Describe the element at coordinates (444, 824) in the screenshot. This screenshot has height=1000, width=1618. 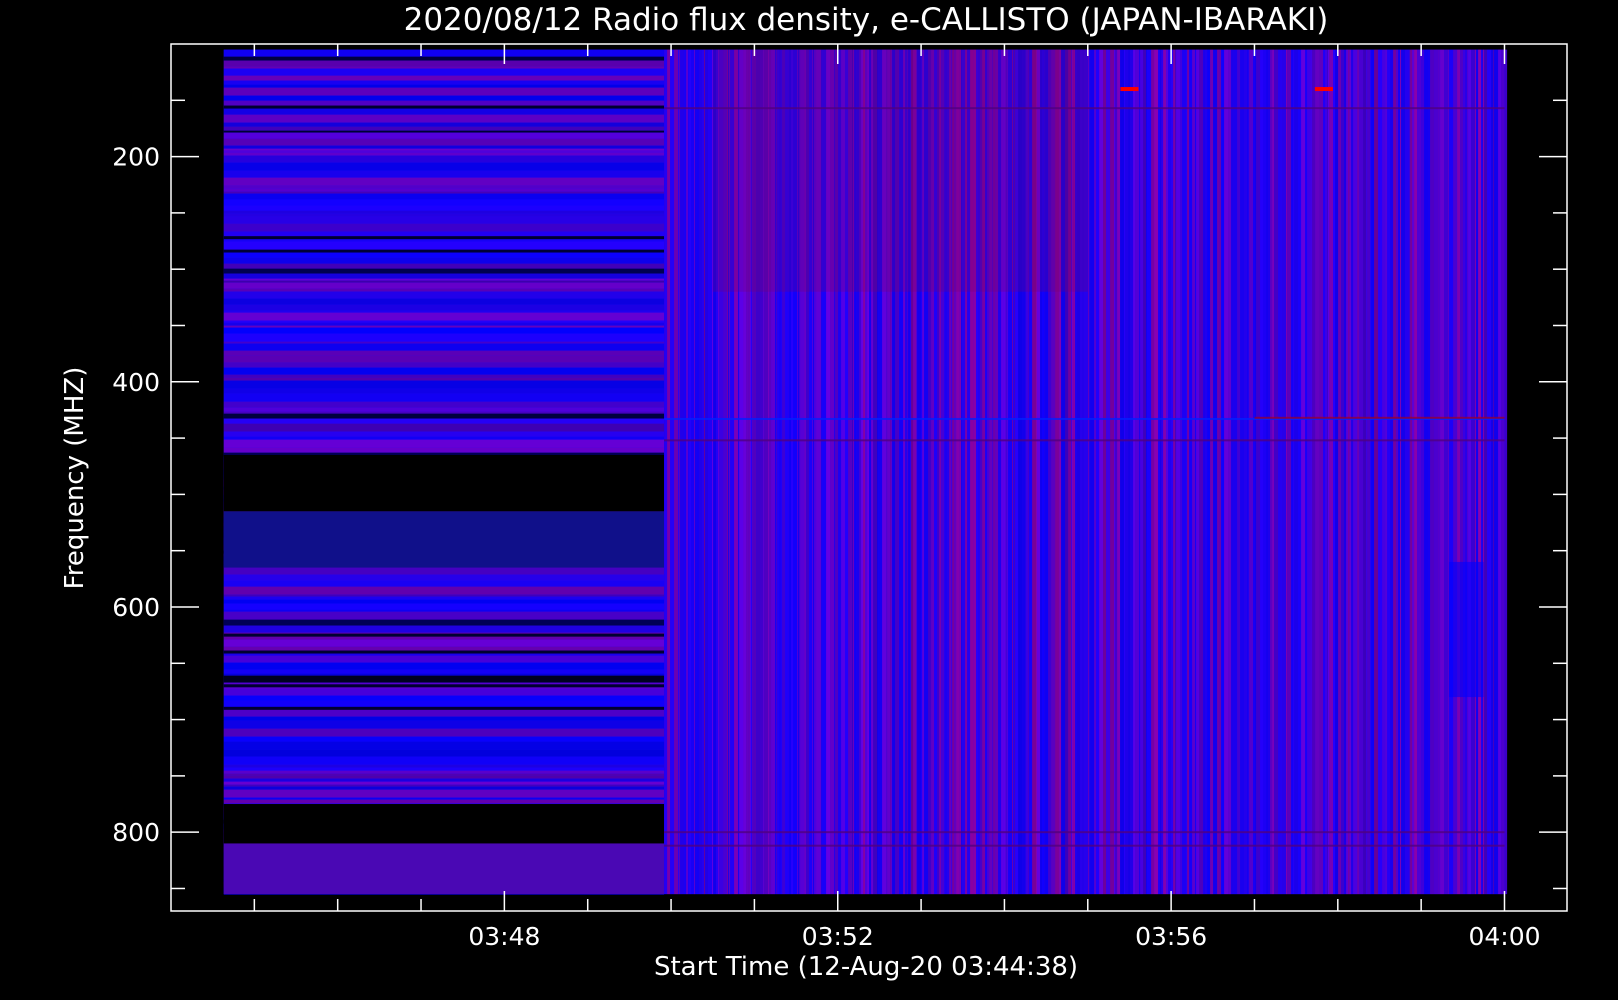
I see `heatmap-no-data-band` at that location.